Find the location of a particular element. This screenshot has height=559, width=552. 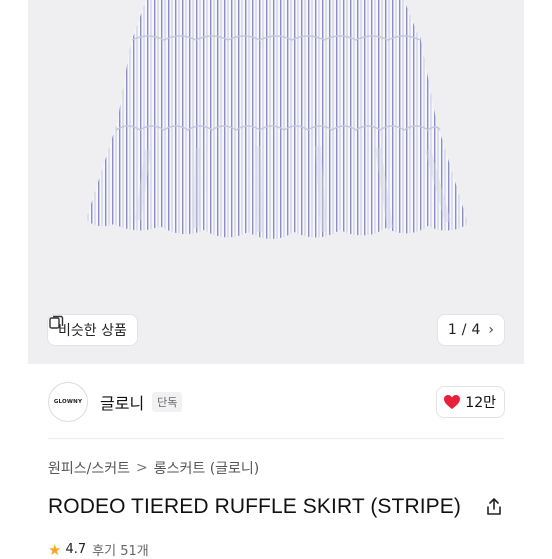

pager-current: 1 is located at coordinates (452, 330).